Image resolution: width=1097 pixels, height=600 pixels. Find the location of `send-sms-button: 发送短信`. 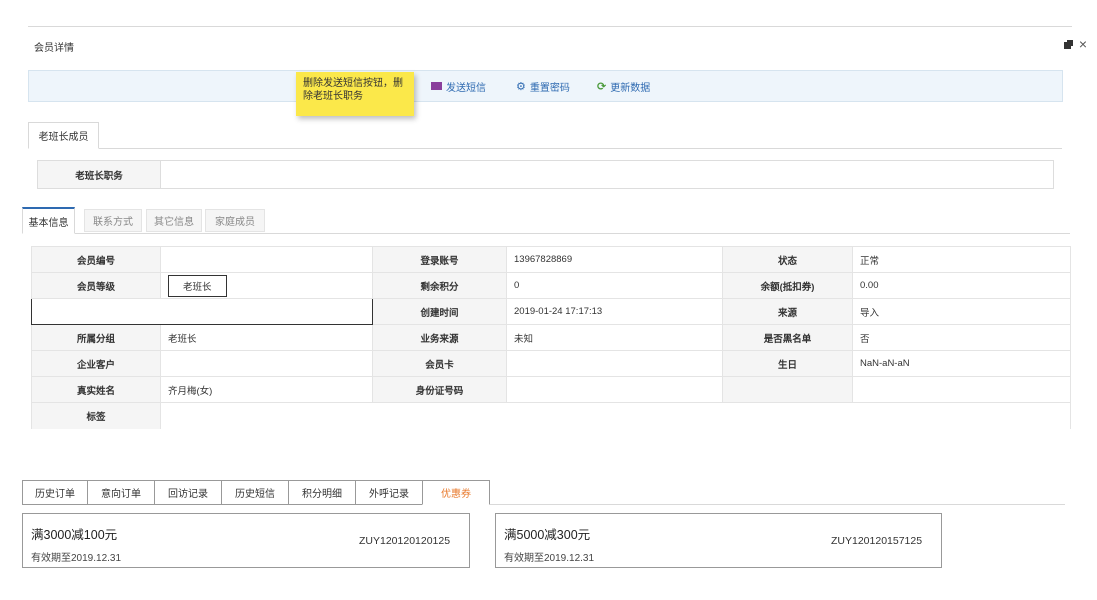

send-sms-button: 发送短信 is located at coordinates (458, 86).